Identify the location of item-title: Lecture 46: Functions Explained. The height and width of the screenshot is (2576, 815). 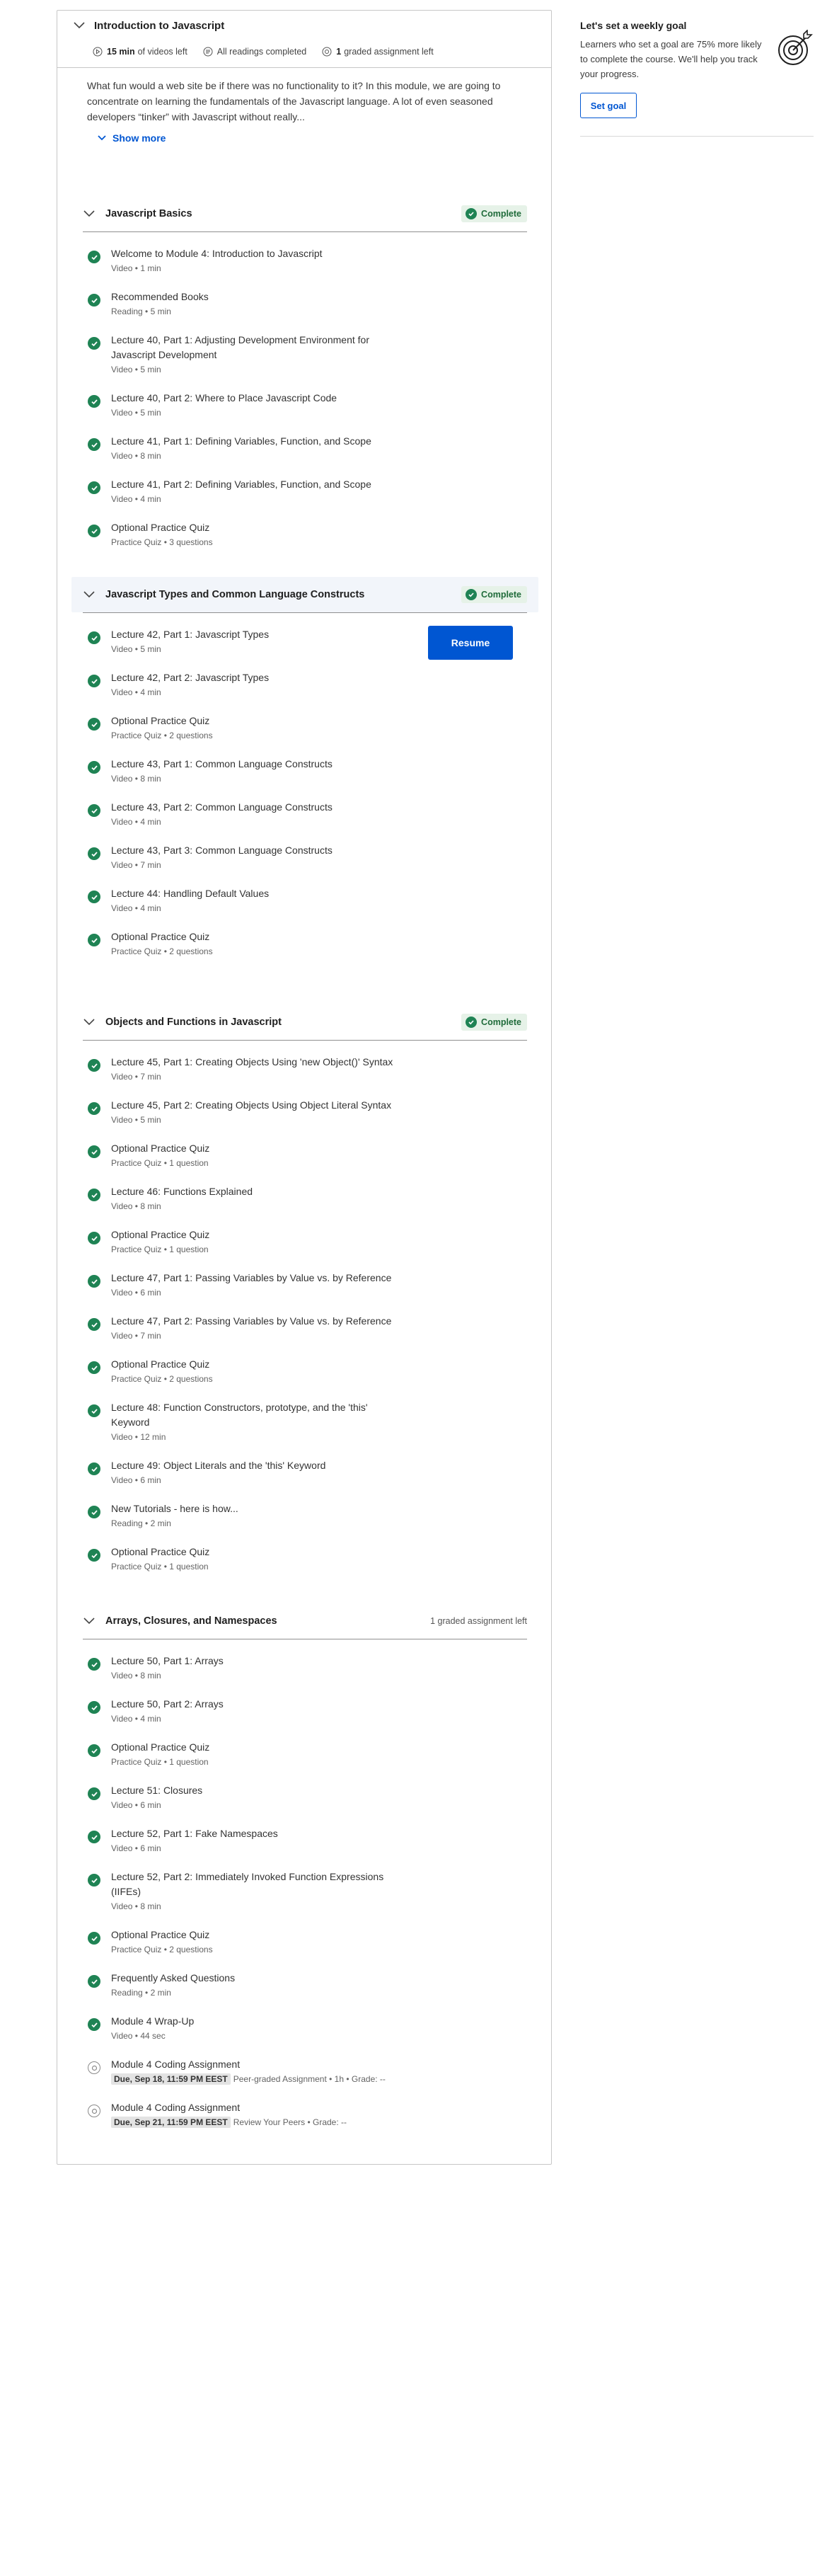
(259, 1191).